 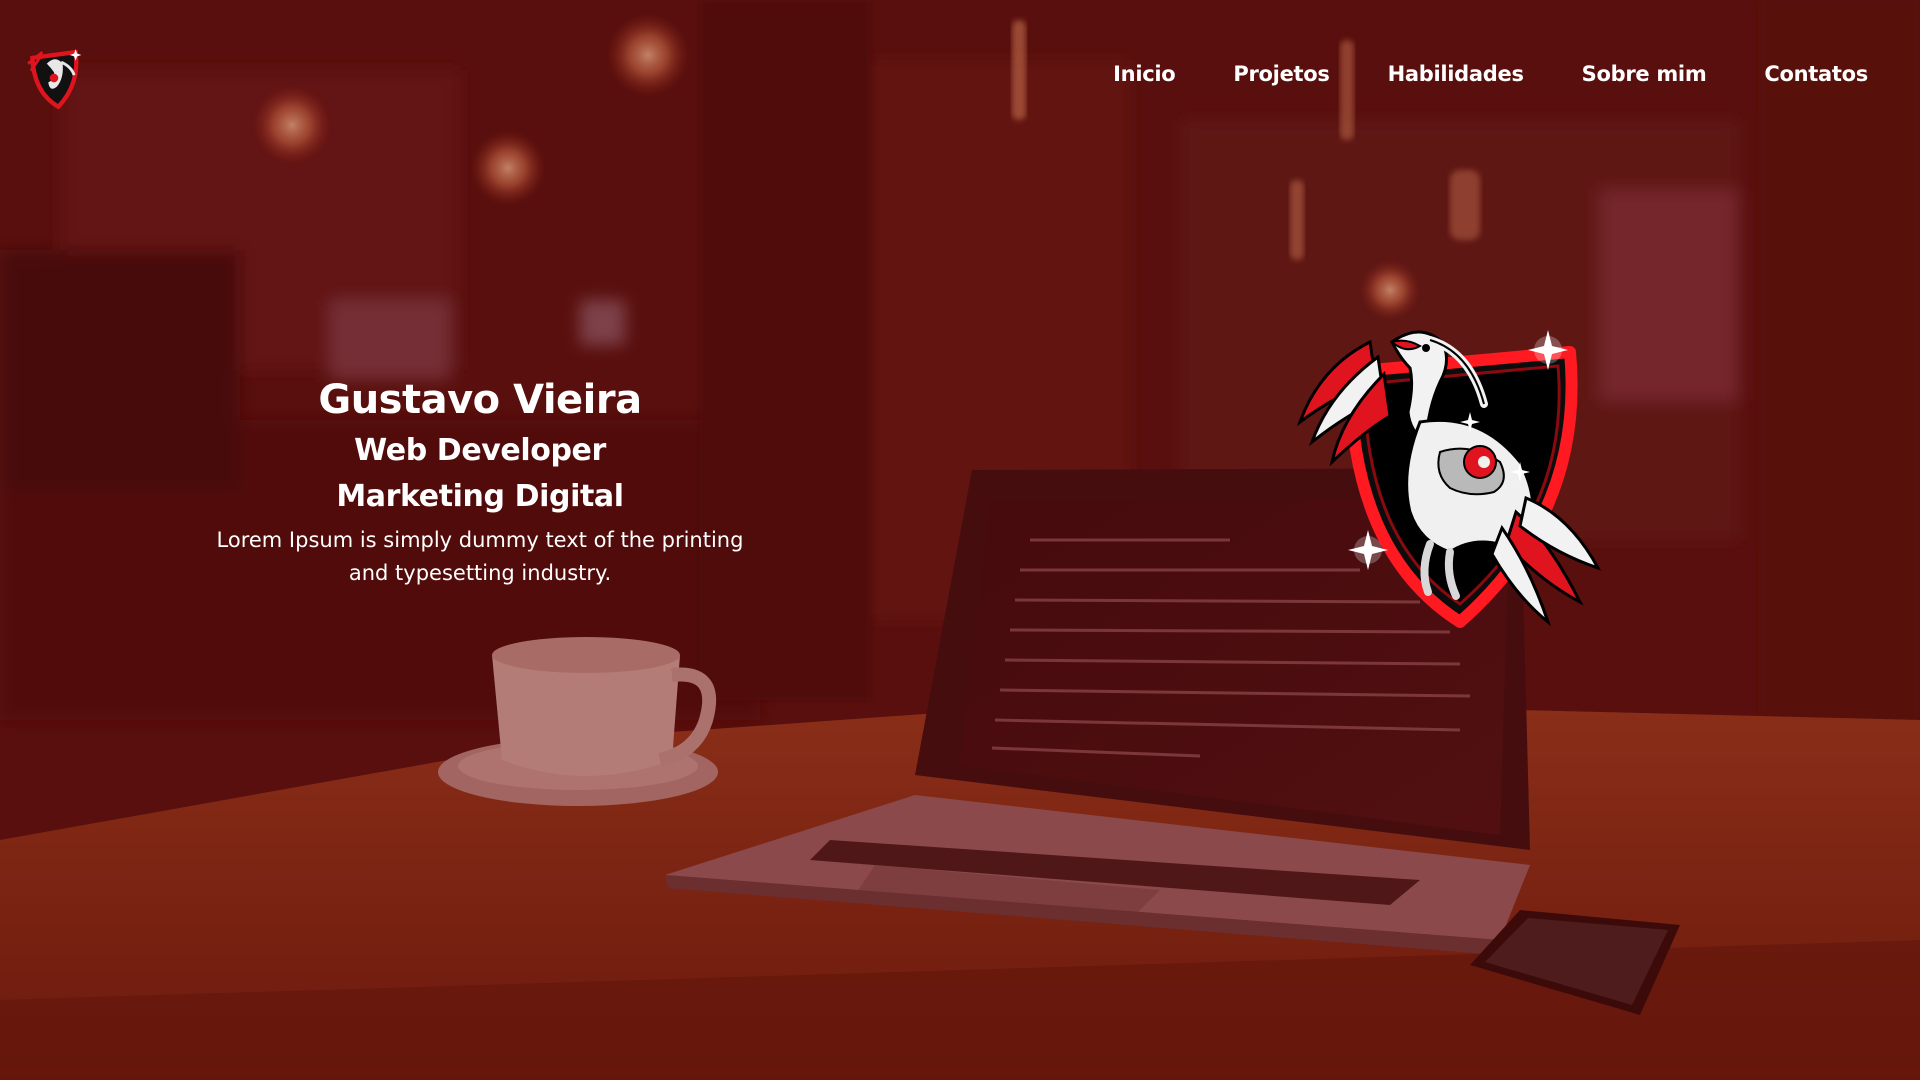 I want to click on nav-link-contatos: Contatos, so click(x=1816, y=74).